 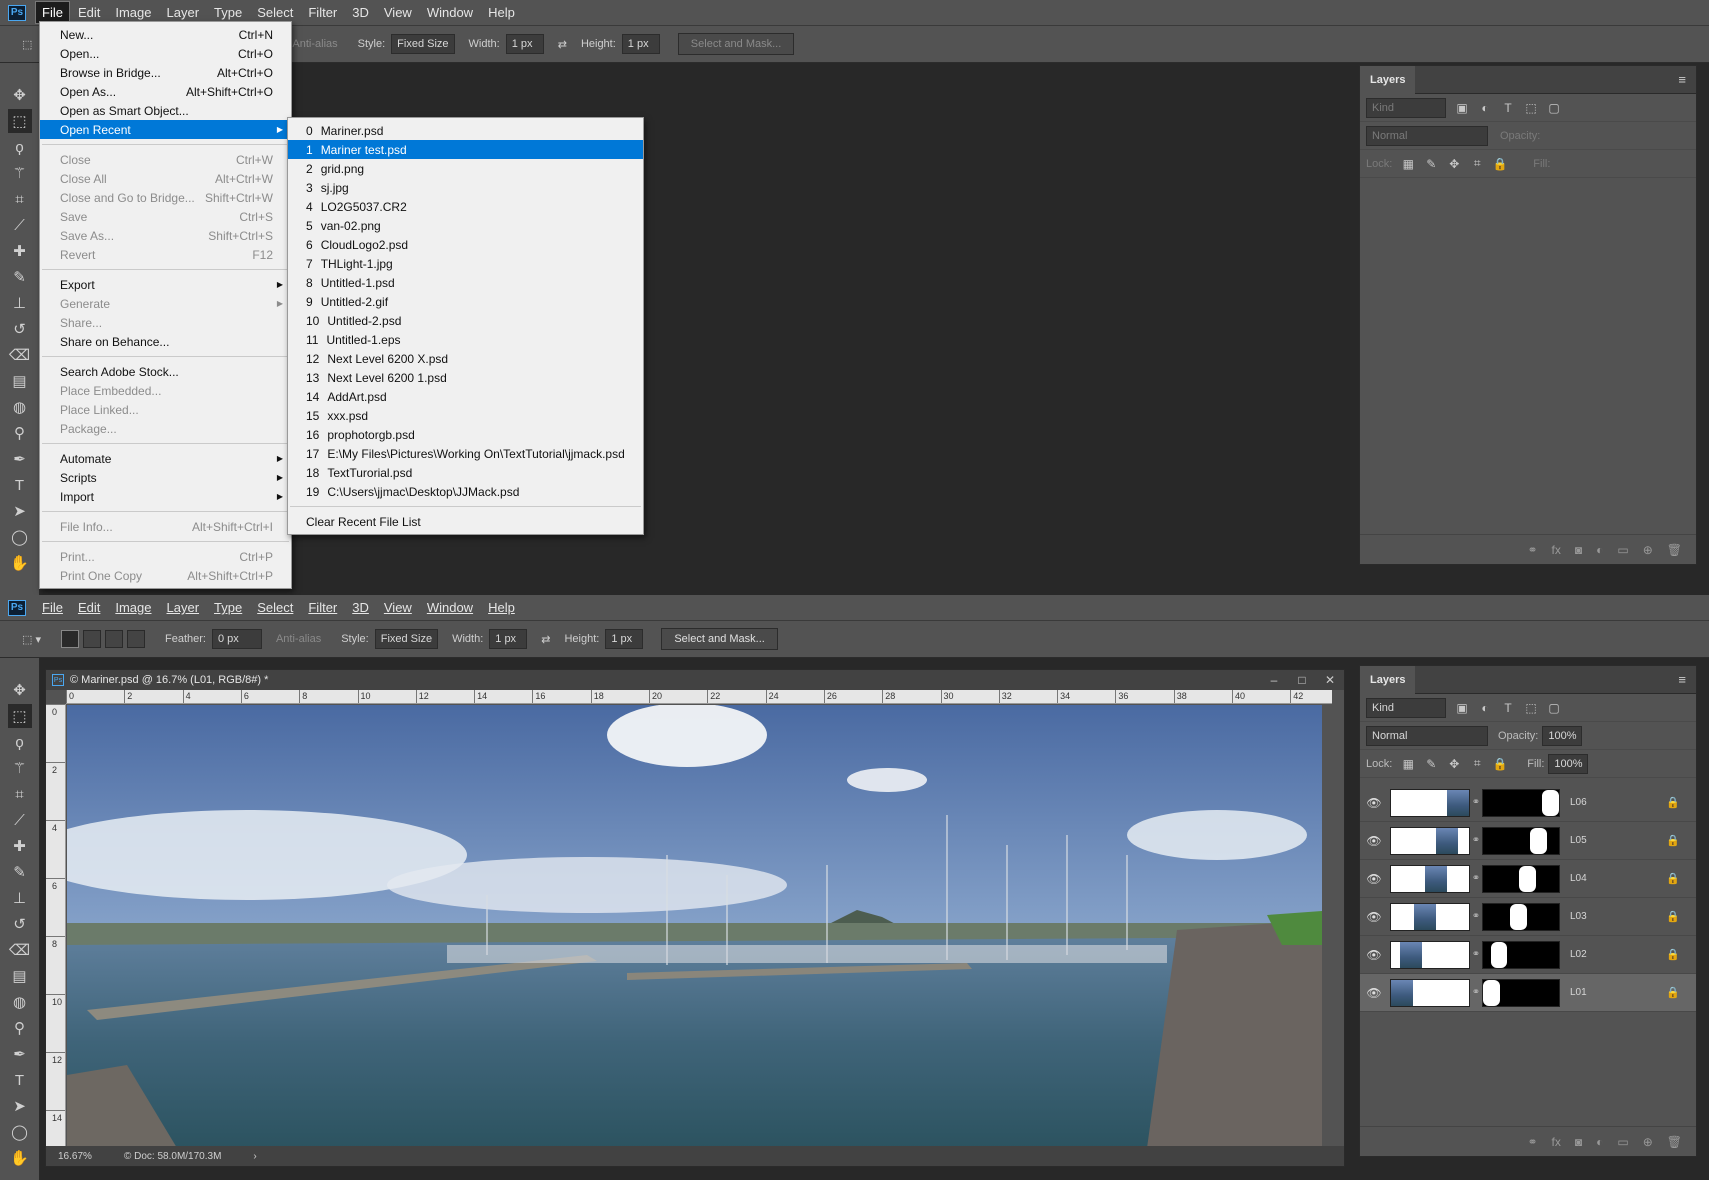 I want to click on file-menu-item: Scripts ▶, so click(x=165, y=477).